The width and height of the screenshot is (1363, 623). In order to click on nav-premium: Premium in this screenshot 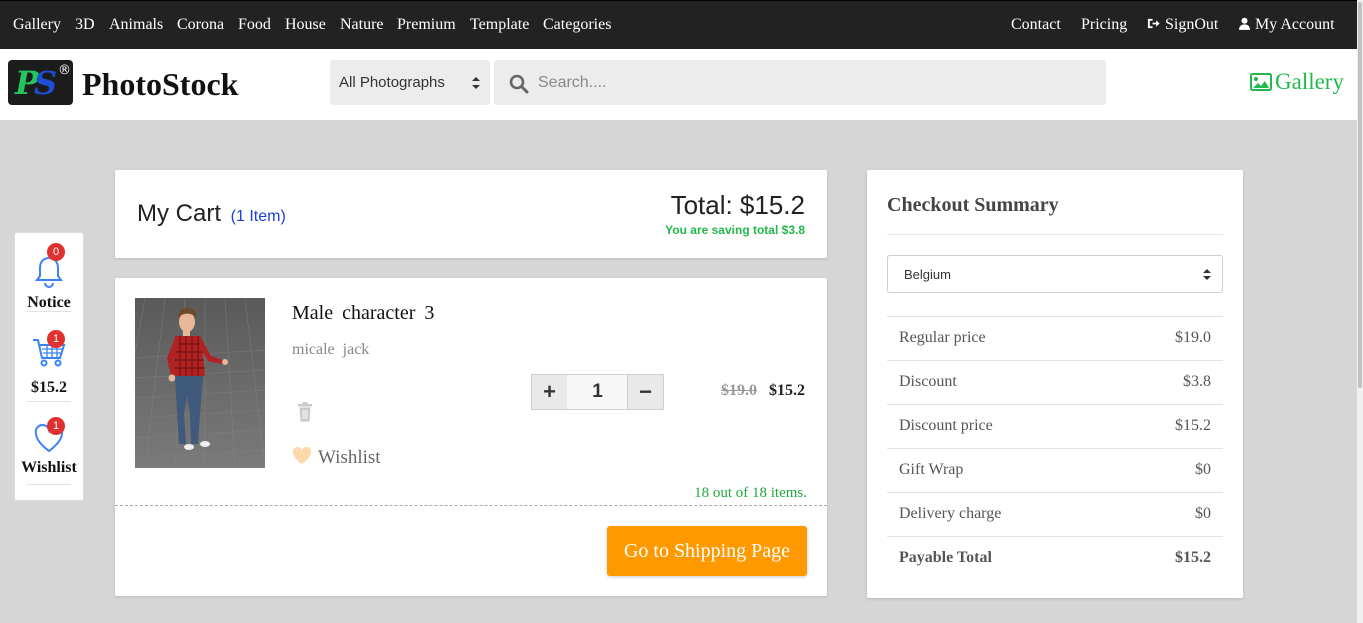, I will do `click(426, 25)`.